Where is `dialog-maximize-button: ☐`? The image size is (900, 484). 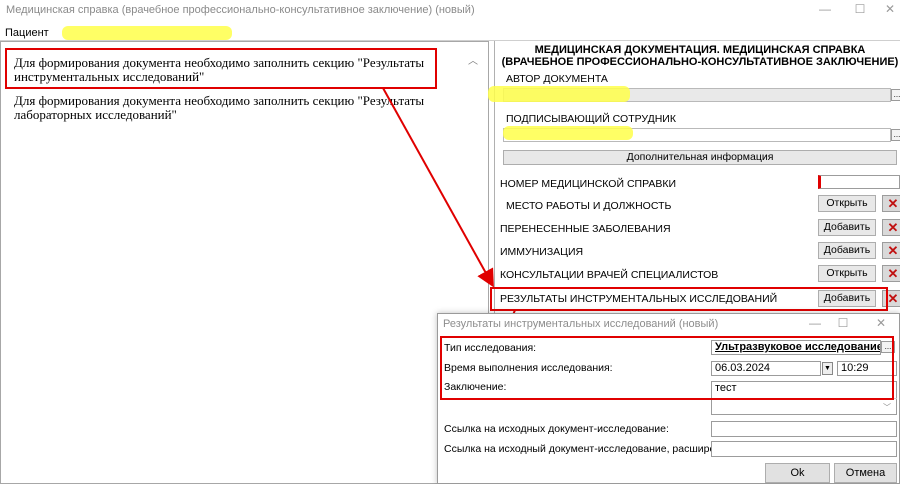
dialog-maximize-button: ☐ is located at coordinates (843, 324).